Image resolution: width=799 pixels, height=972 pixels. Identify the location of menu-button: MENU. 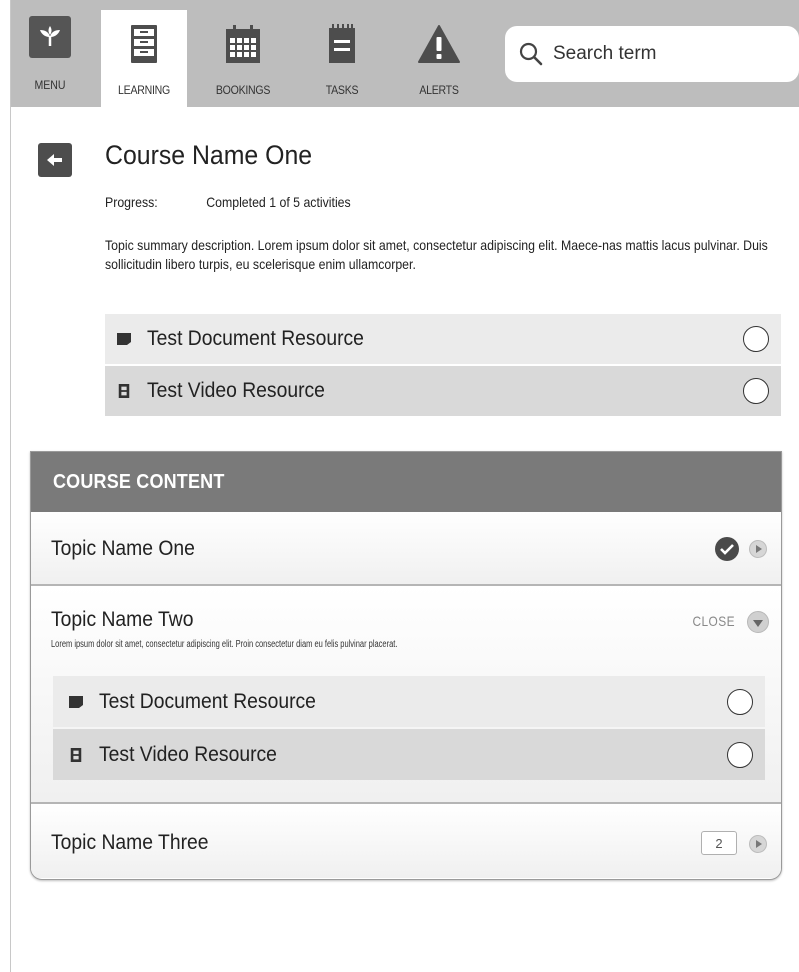
(50, 54).